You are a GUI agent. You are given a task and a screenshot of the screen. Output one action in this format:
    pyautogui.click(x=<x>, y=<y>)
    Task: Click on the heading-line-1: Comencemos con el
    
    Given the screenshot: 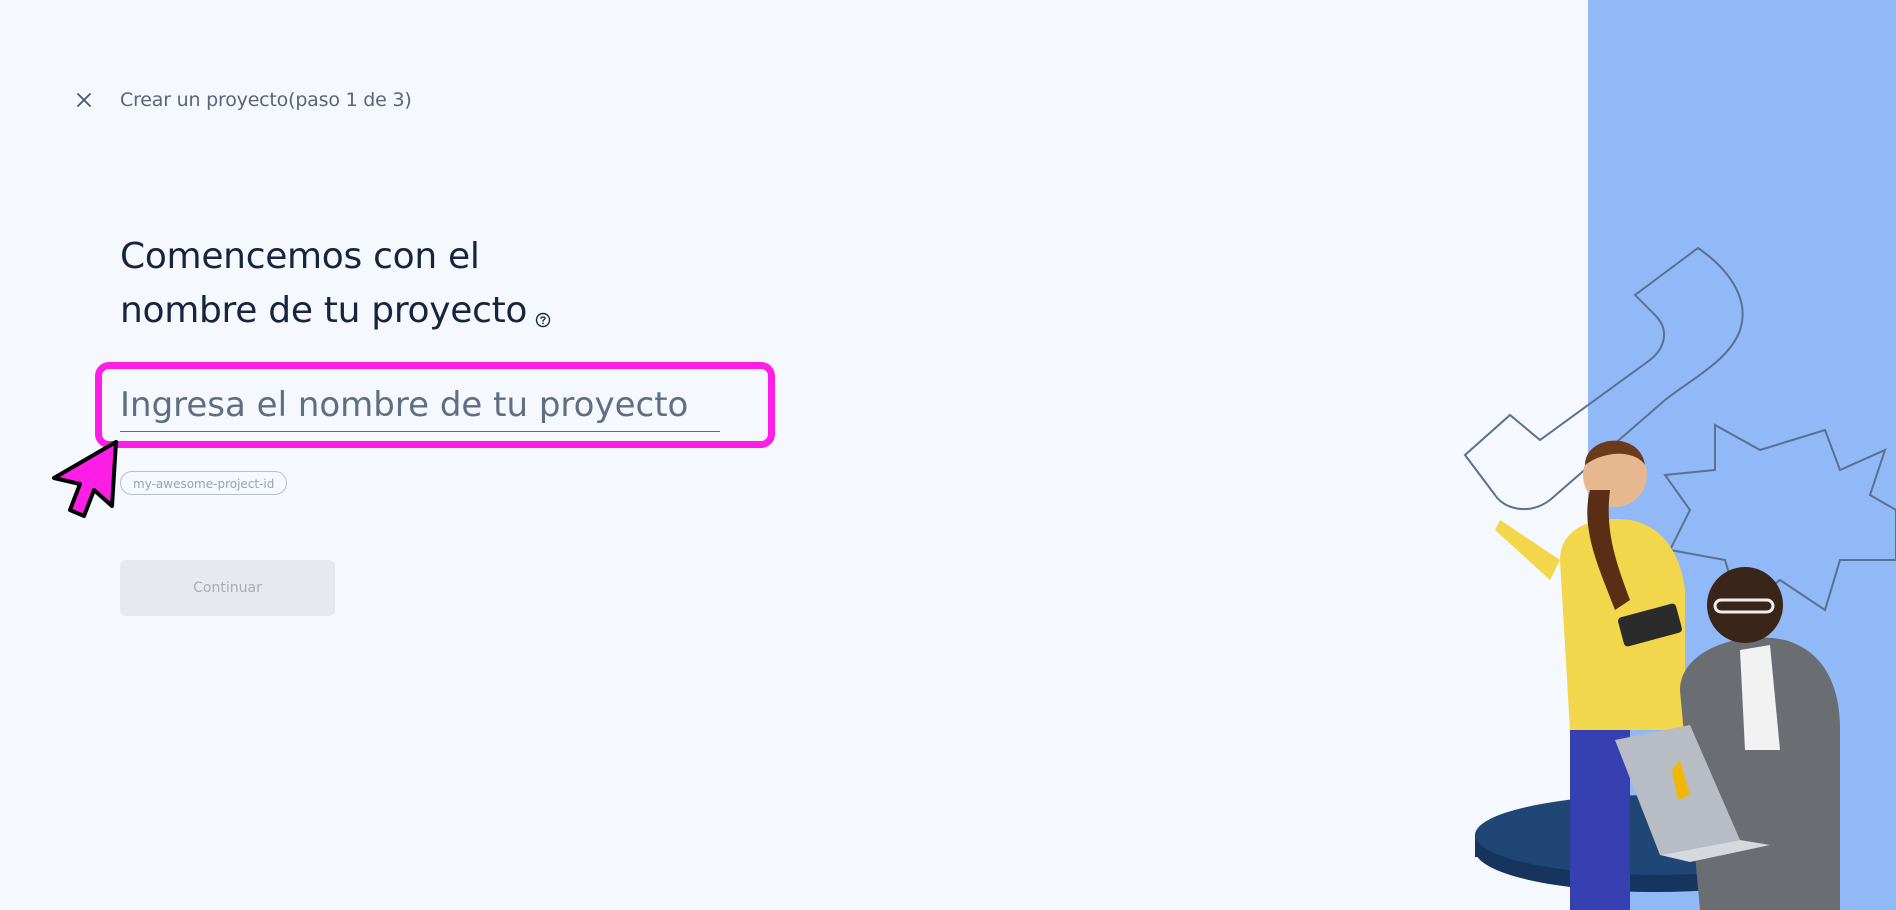 What is the action you would take?
    pyautogui.click(x=300, y=256)
    